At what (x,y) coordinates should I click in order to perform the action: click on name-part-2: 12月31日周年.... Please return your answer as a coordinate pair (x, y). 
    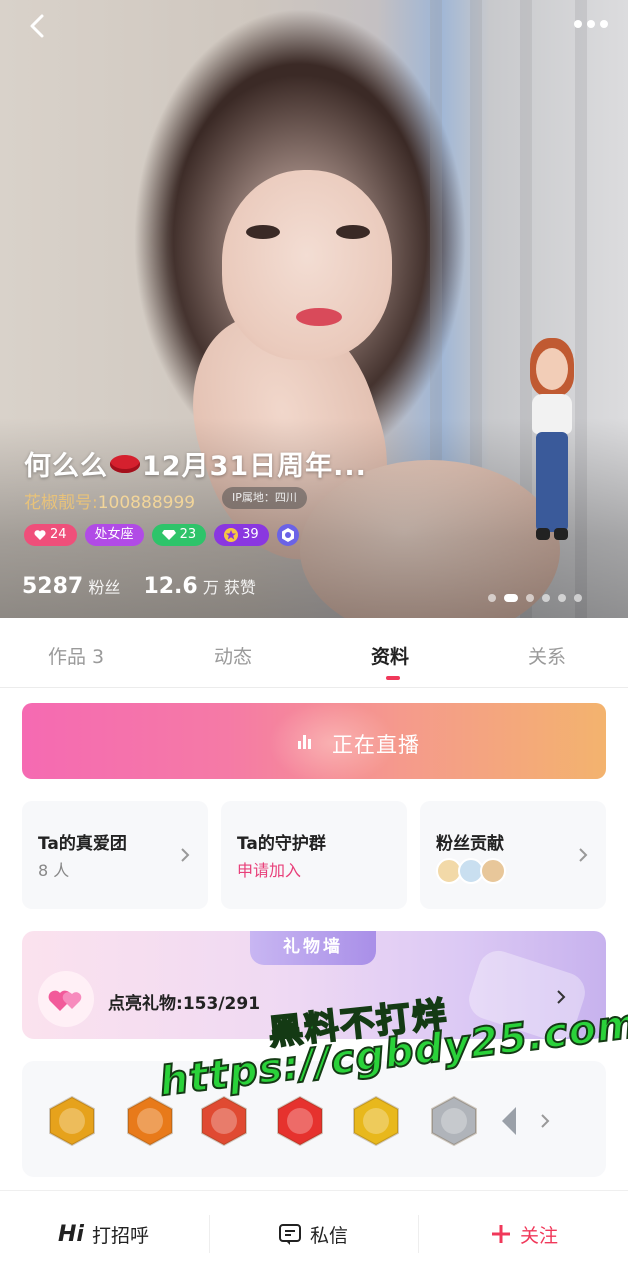
    Looking at the image, I should click on (254, 466).